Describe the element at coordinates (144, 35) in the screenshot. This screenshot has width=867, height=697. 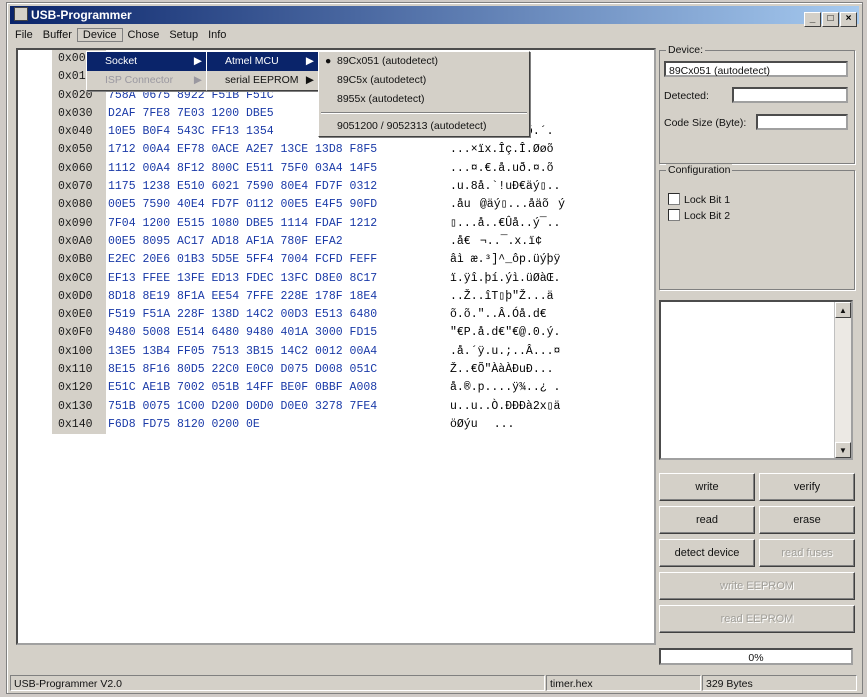
I see `menu-chose: Chose` at that location.